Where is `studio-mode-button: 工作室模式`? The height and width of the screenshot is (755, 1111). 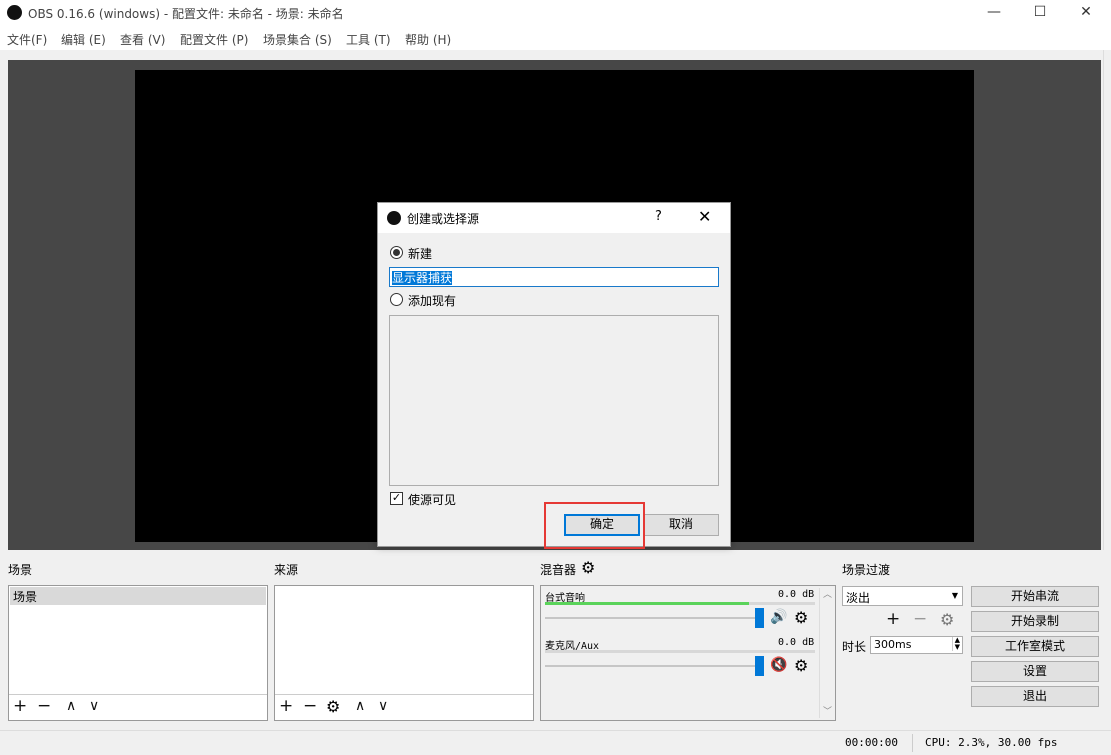 studio-mode-button: 工作室模式 is located at coordinates (1035, 646).